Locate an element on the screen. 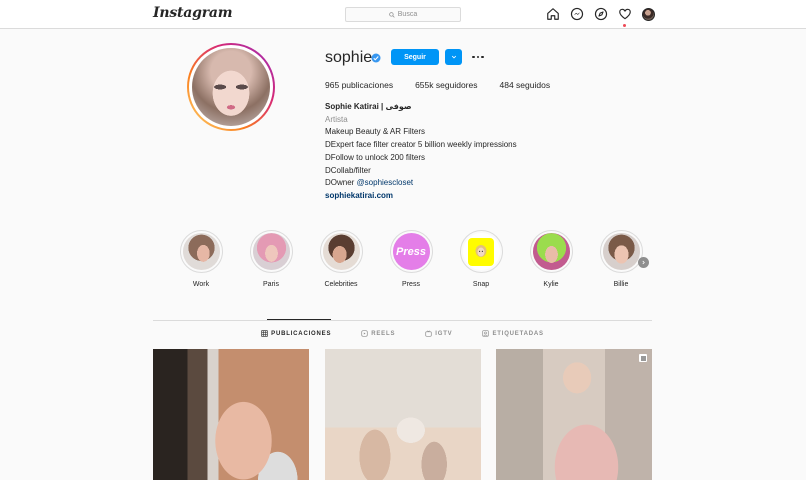  highlight-kylie: Kylie is located at coordinates (551, 259).